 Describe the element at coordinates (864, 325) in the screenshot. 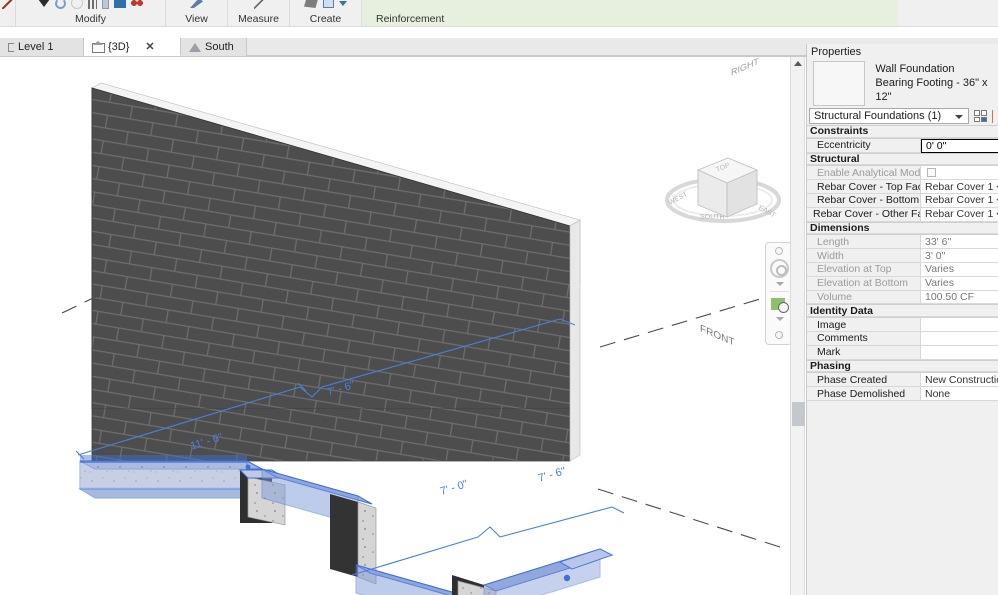

I see `property-label: Image` at that location.